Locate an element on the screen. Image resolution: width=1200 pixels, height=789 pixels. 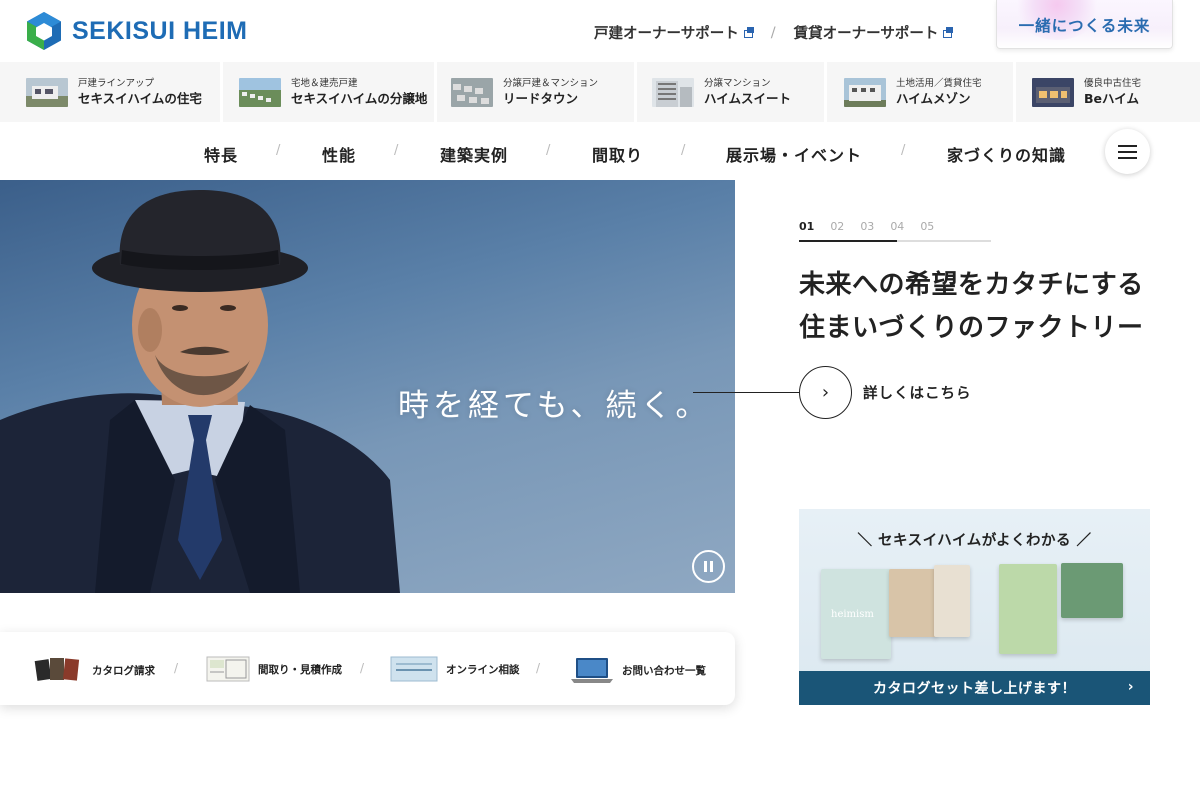
lineup-item-lead-town: 分譲戸建＆マンション リードタウン is located at coordinates (537, 92).